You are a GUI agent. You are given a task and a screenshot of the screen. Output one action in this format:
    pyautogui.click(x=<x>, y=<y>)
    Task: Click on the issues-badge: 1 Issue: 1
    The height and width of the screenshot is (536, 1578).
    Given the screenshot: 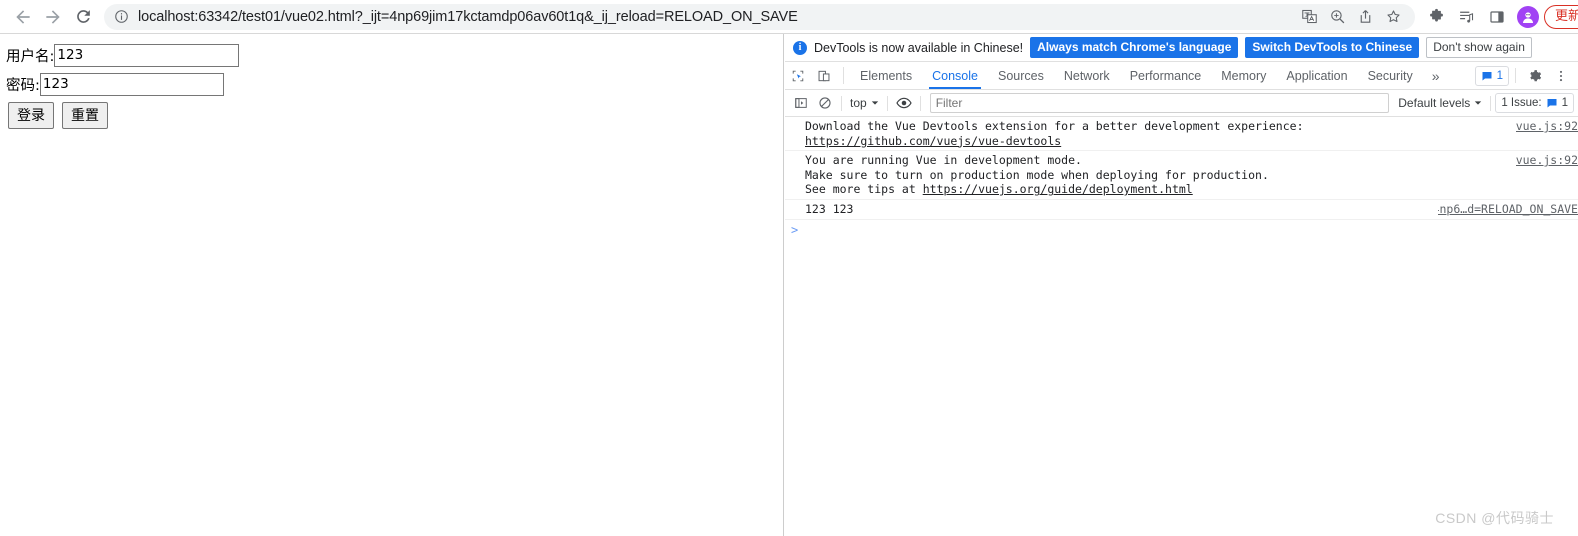 What is the action you would take?
    pyautogui.click(x=1534, y=103)
    